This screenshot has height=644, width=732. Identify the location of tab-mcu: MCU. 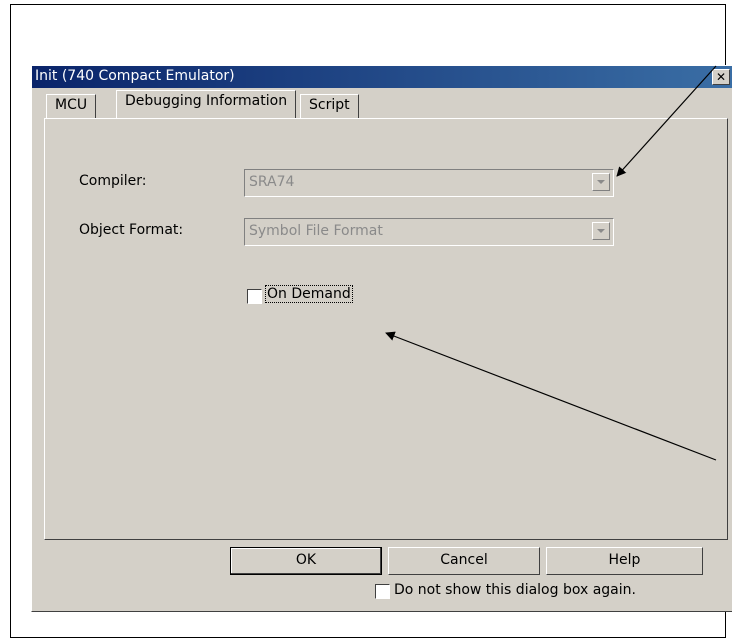
(71, 106).